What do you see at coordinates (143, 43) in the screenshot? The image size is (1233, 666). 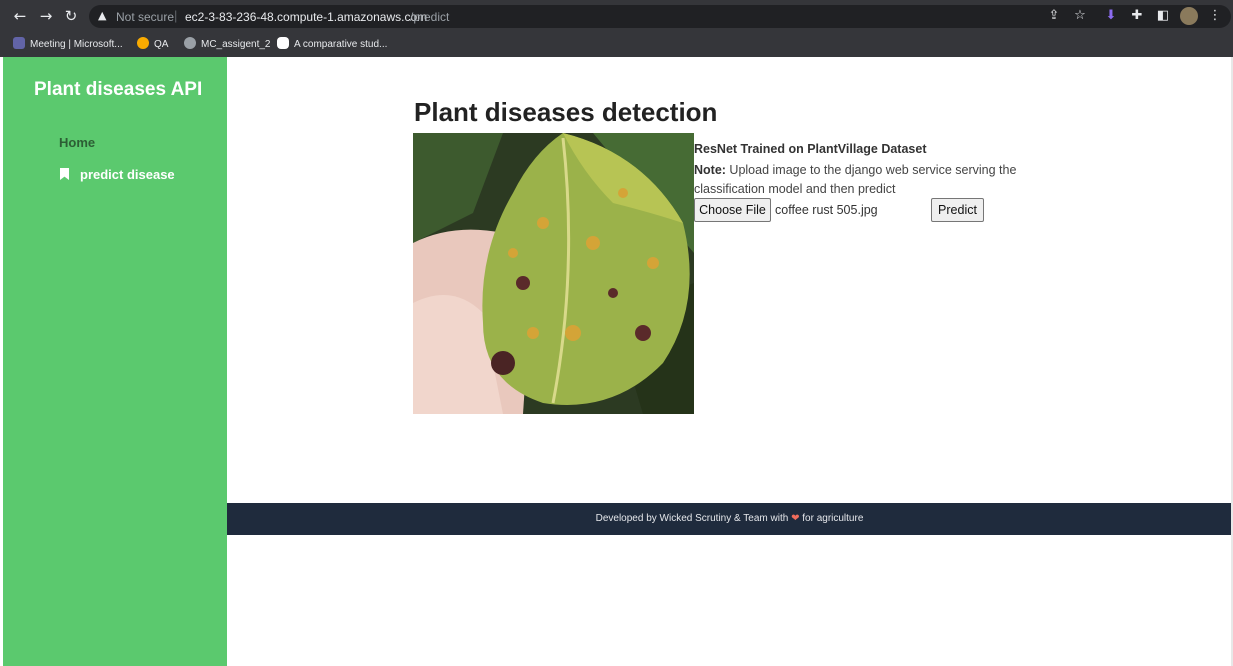 I see `colab-icon` at bounding box center [143, 43].